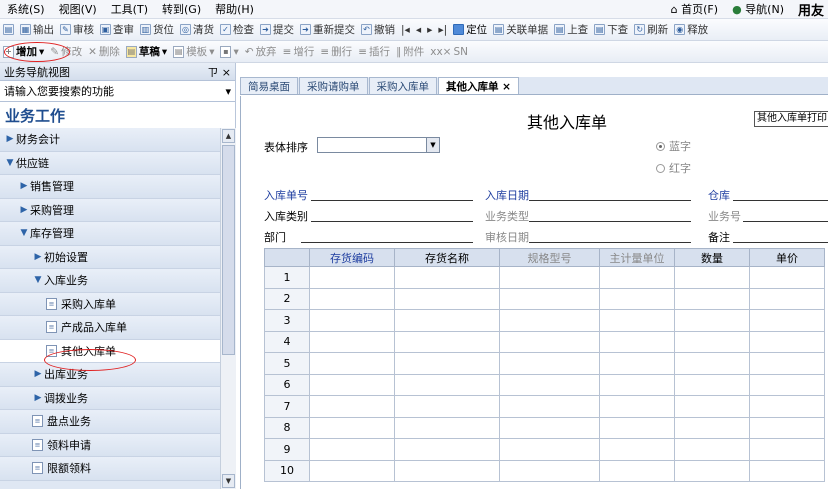 This screenshot has height=489, width=828. Describe the element at coordinates (8, 29) in the screenshot. I see `print-button: ▤` at that location.